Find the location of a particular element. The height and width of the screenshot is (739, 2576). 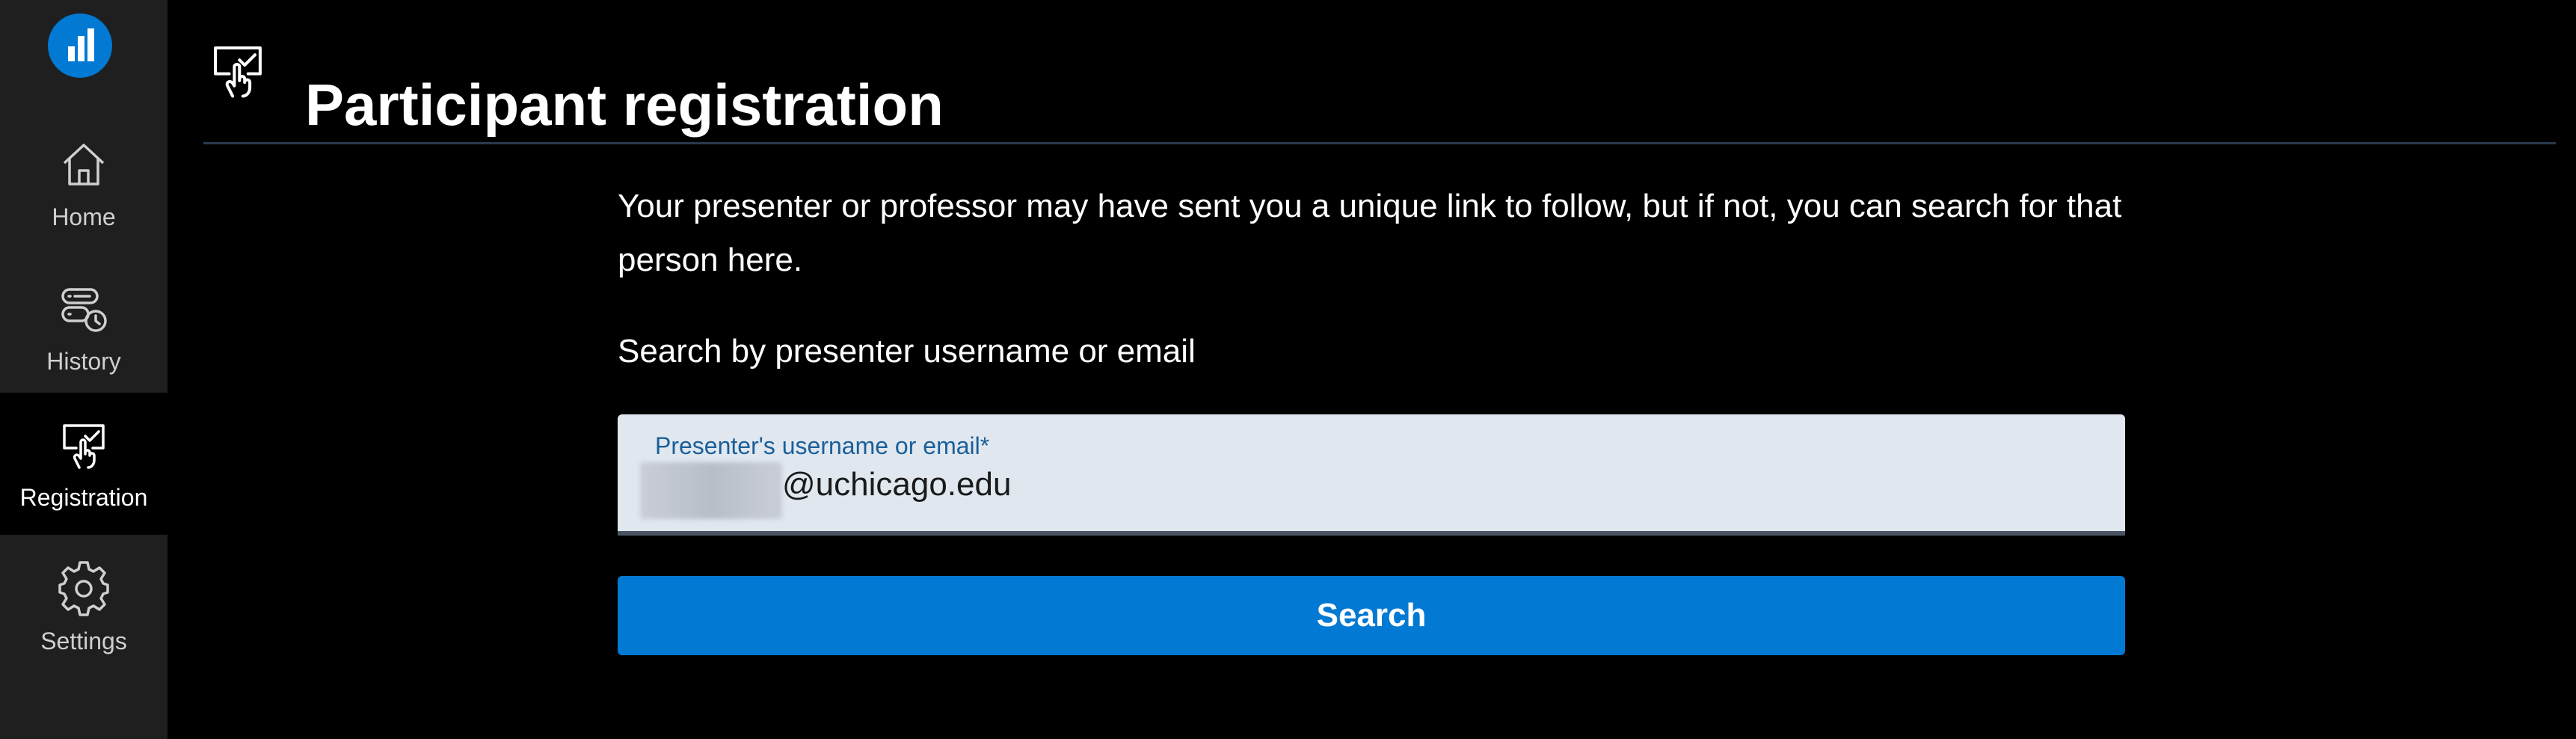

sidebar: Home History Registration Settings is located at coordinates (83, 369).